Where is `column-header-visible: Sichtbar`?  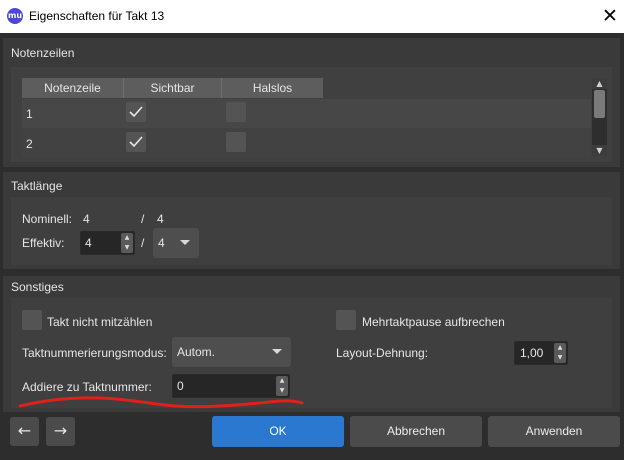
column-header-visible: Sichtbar is located at coordinates (173, 88).